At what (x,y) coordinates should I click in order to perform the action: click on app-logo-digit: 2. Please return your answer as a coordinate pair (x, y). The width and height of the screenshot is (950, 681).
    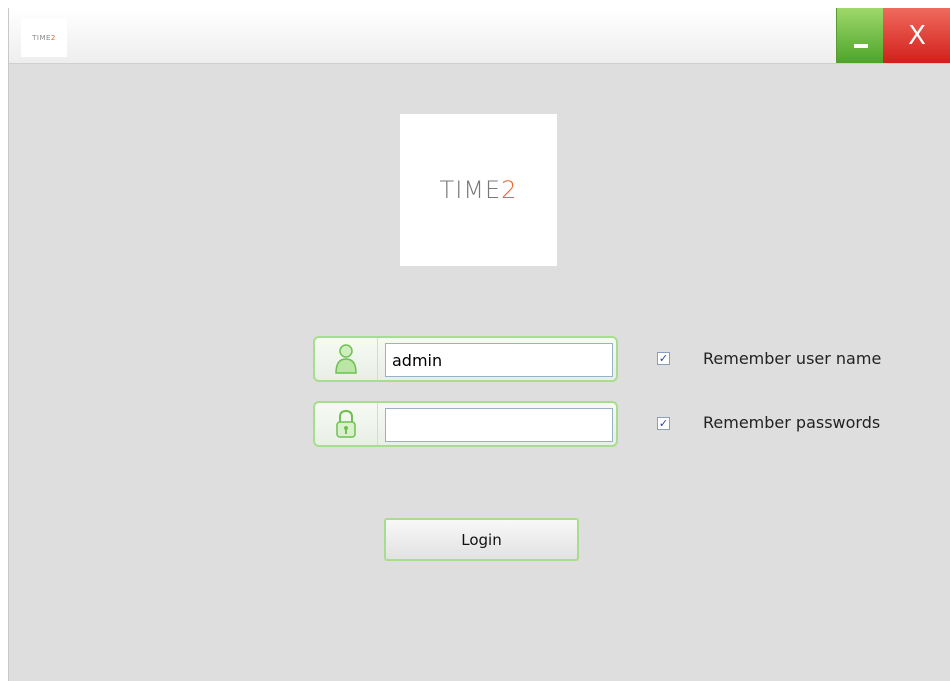
    Looking at the image, I should click on (509, 190).